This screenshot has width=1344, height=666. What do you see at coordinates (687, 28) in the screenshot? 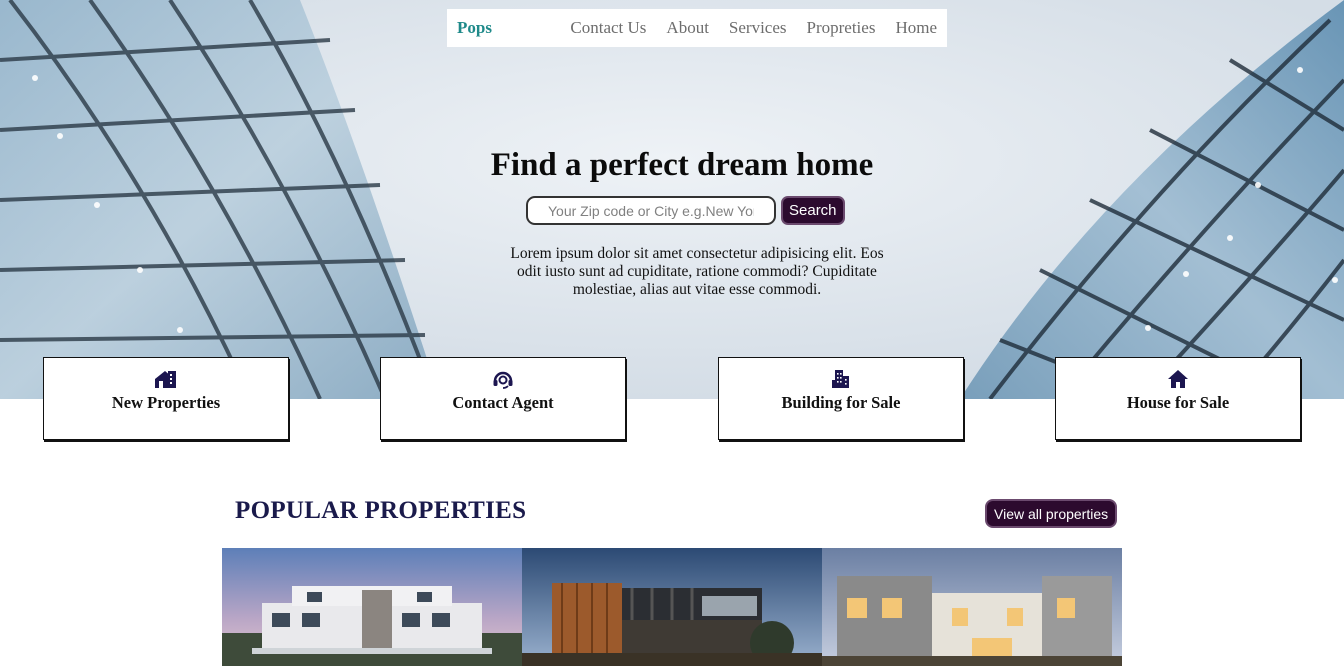
I see `nav-link-about: About` at bounding box center [687, 28].